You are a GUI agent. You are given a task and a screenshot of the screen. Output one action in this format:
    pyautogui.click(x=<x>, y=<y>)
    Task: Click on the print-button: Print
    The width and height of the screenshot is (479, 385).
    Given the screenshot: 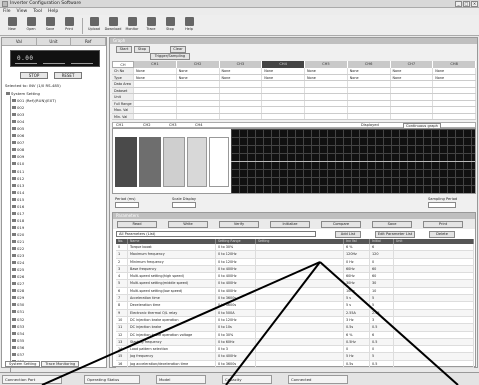 What is the action you would take?
    pyautogui.click(x=69, y=26)
    